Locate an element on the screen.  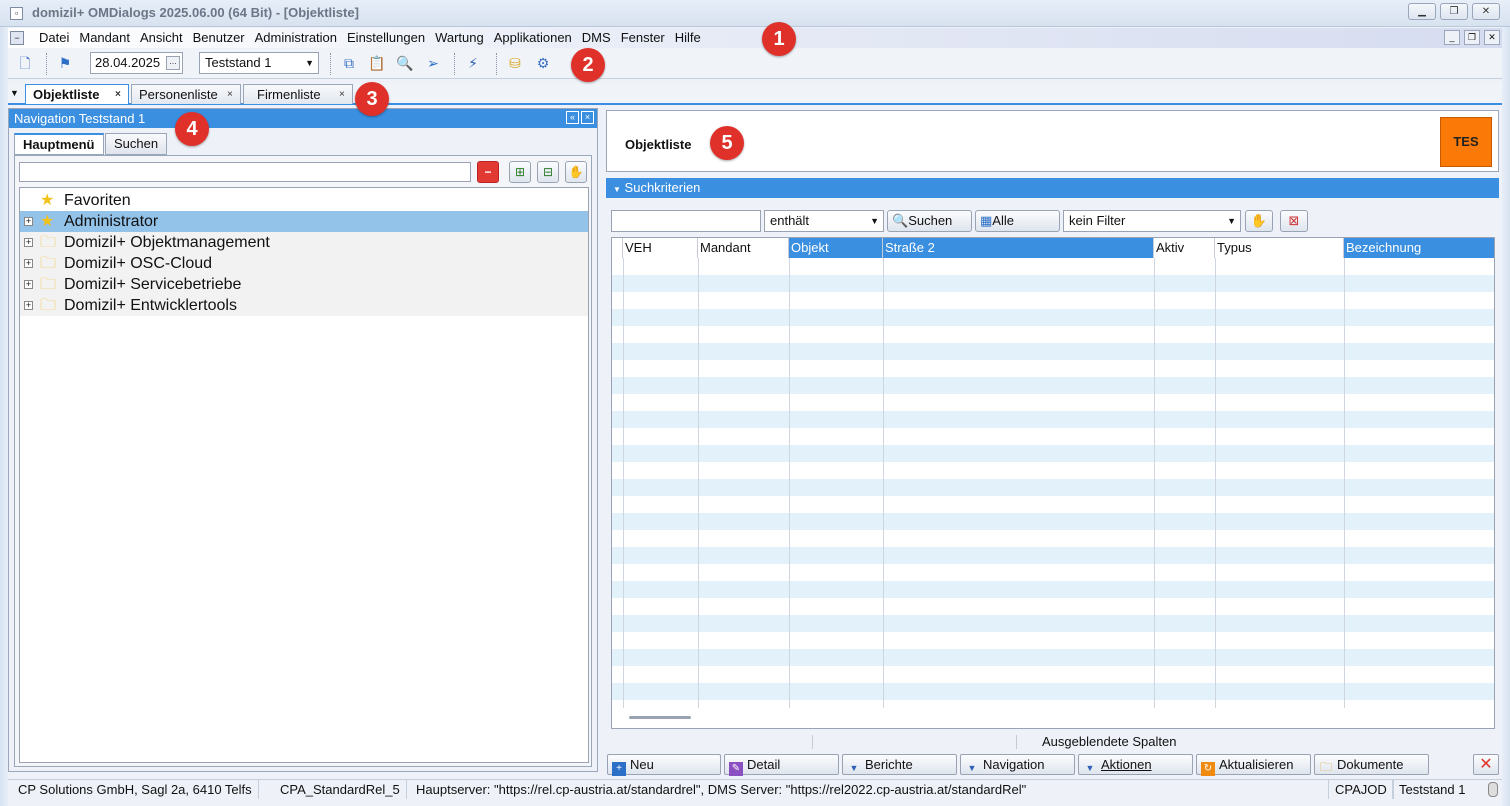
refresh-button: ↻ Aktualisieren is located at coordinates (1253, 765).